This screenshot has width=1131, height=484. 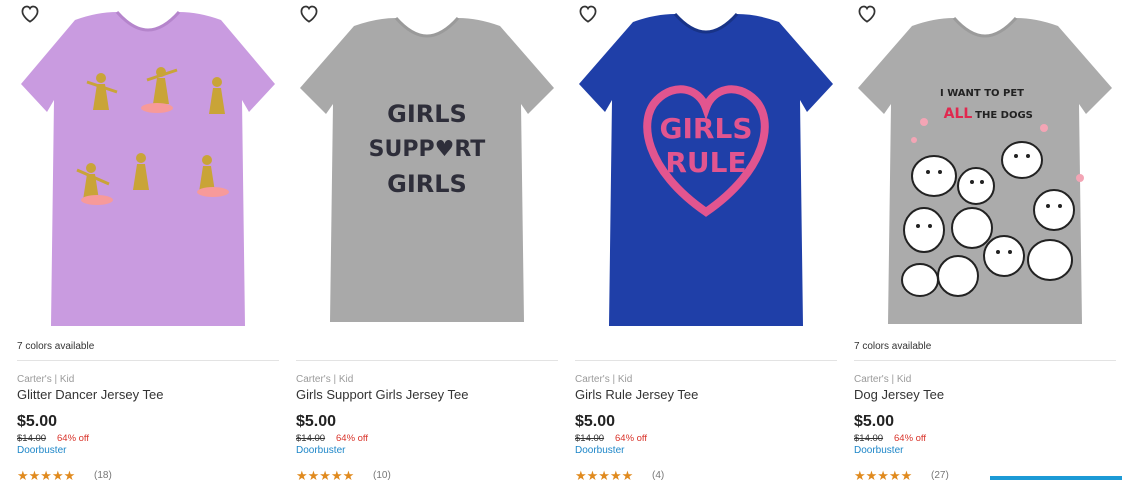 I want to click on review-count: (10), so click(x=382, y=475).